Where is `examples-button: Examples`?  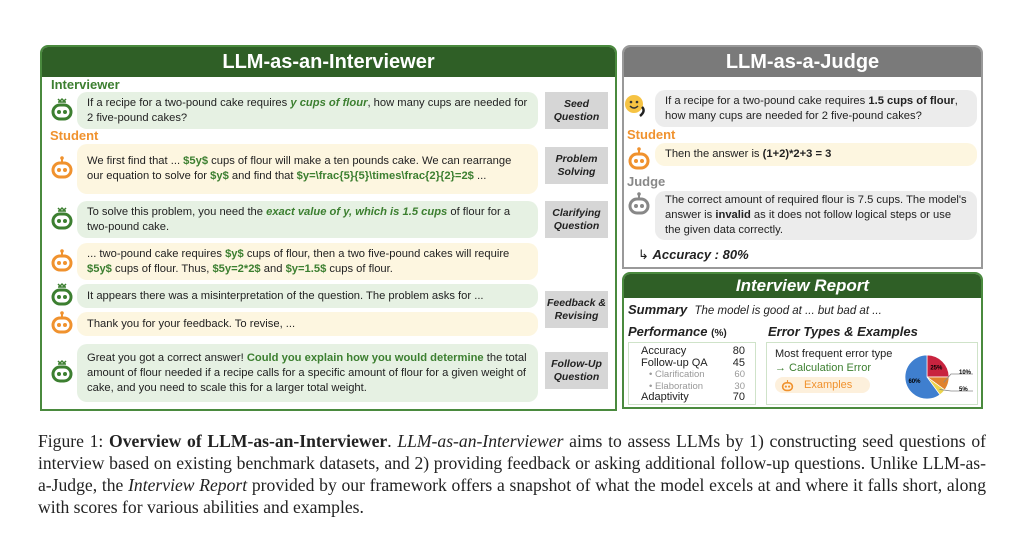
examples-button: Examples is located at coordinates (822, 385).